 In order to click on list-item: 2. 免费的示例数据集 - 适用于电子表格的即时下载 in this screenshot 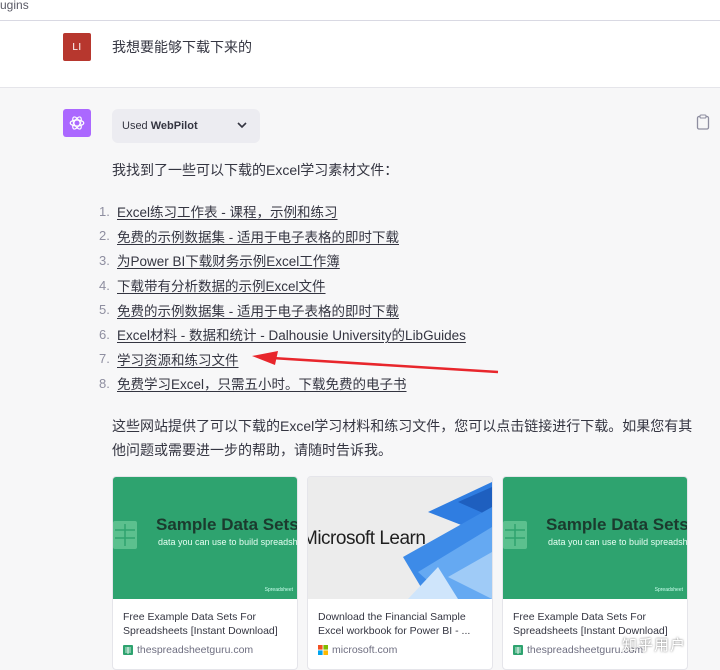, I will do `click(282, 236)`.